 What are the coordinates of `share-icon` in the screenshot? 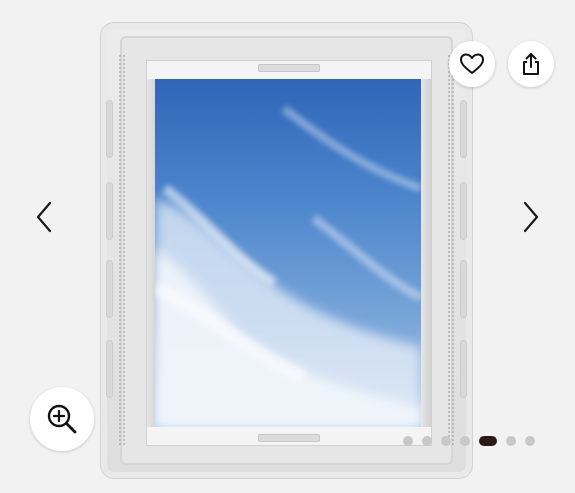 It's located at (531, 64).